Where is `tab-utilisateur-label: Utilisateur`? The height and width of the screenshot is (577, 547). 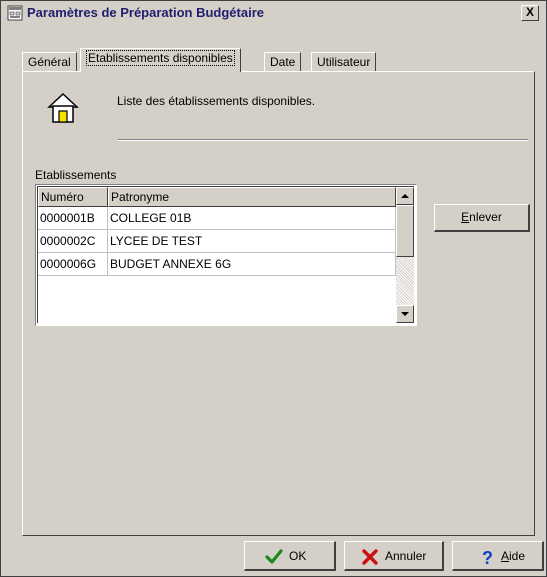
tab-utilisateur-label: Utilisateur is located at coordinates (344, 62).